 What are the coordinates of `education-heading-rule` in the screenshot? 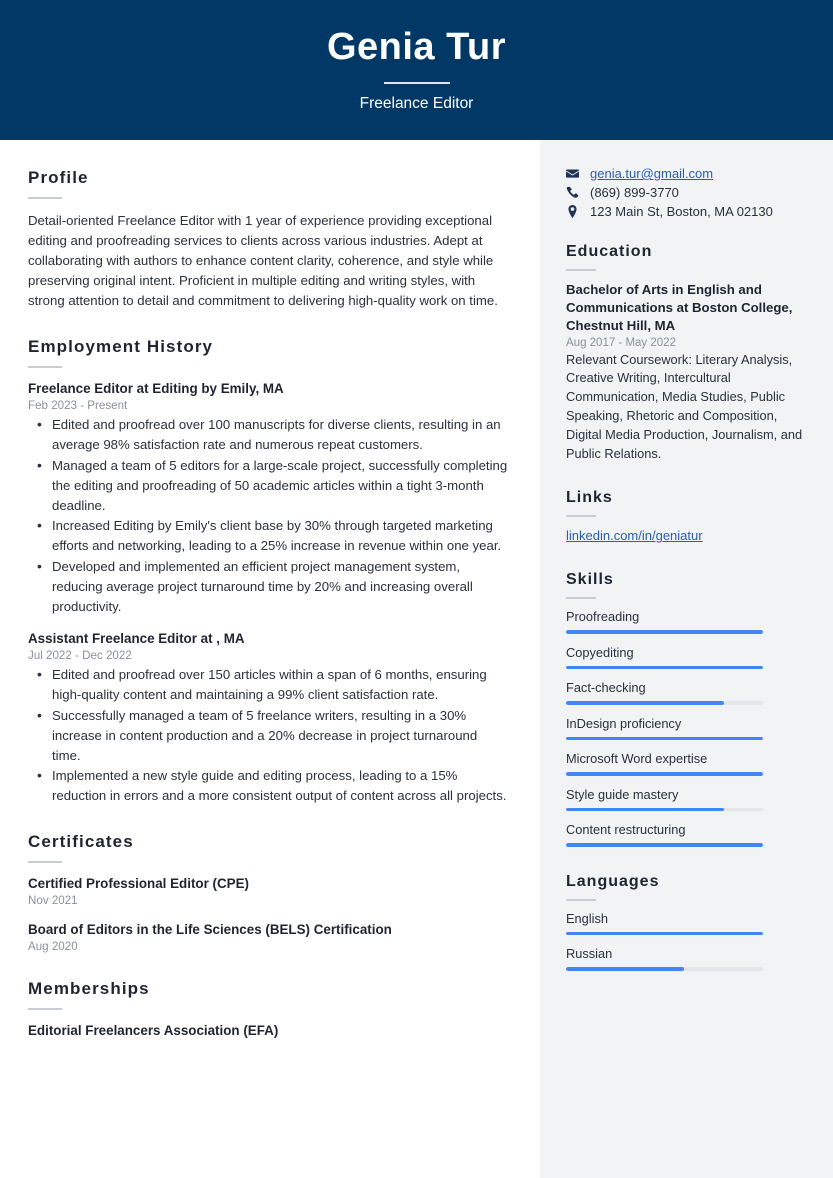 It's located at (581, 270).